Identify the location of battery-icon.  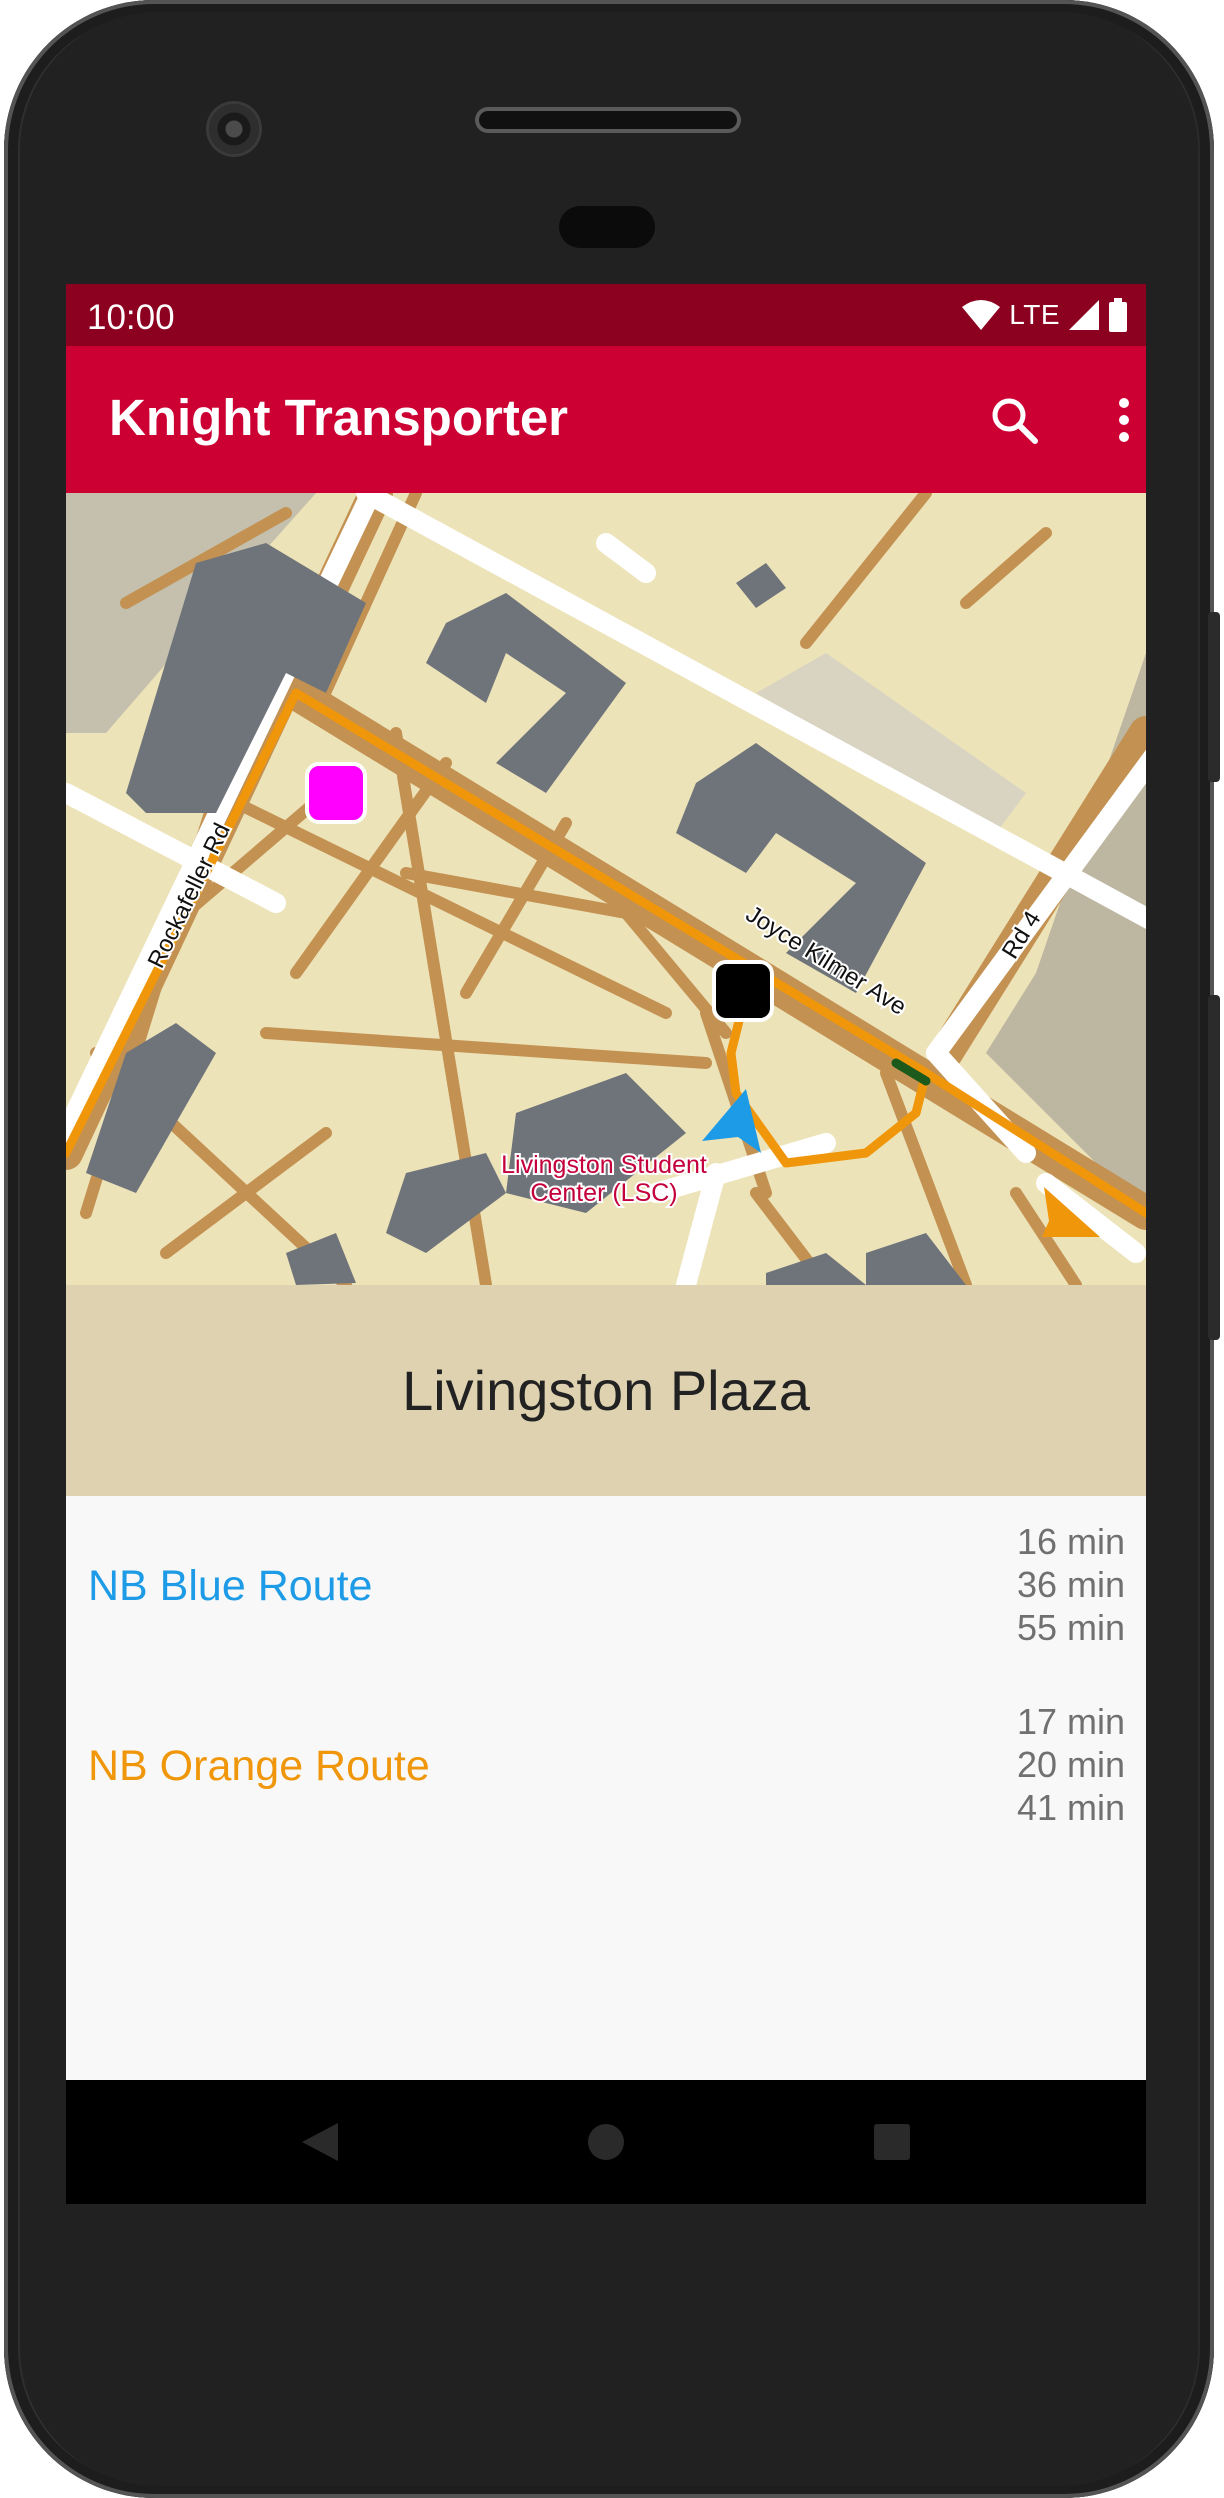
(1118, 315).